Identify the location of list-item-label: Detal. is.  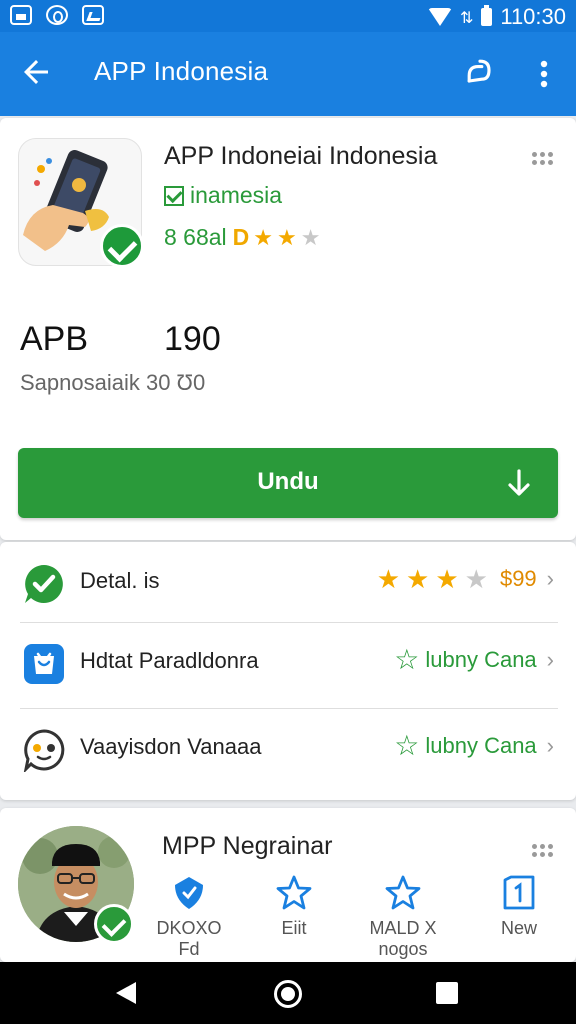
(120, 580).